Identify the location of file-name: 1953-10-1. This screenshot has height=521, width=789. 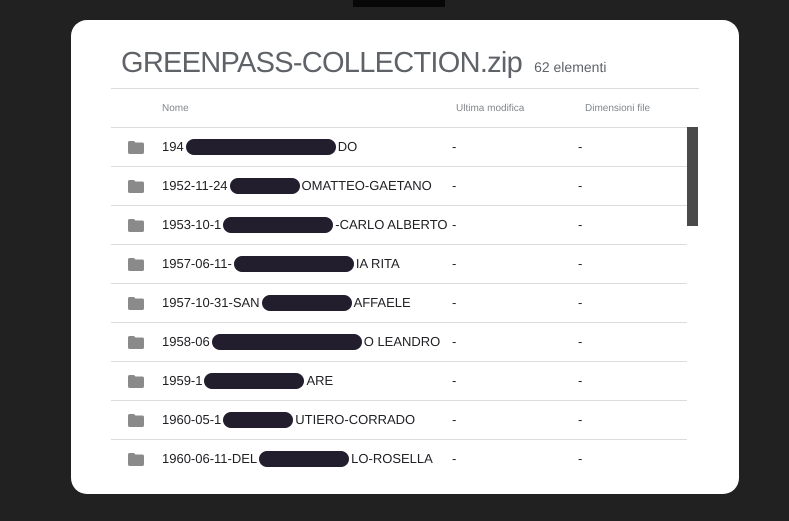
(192, 225).